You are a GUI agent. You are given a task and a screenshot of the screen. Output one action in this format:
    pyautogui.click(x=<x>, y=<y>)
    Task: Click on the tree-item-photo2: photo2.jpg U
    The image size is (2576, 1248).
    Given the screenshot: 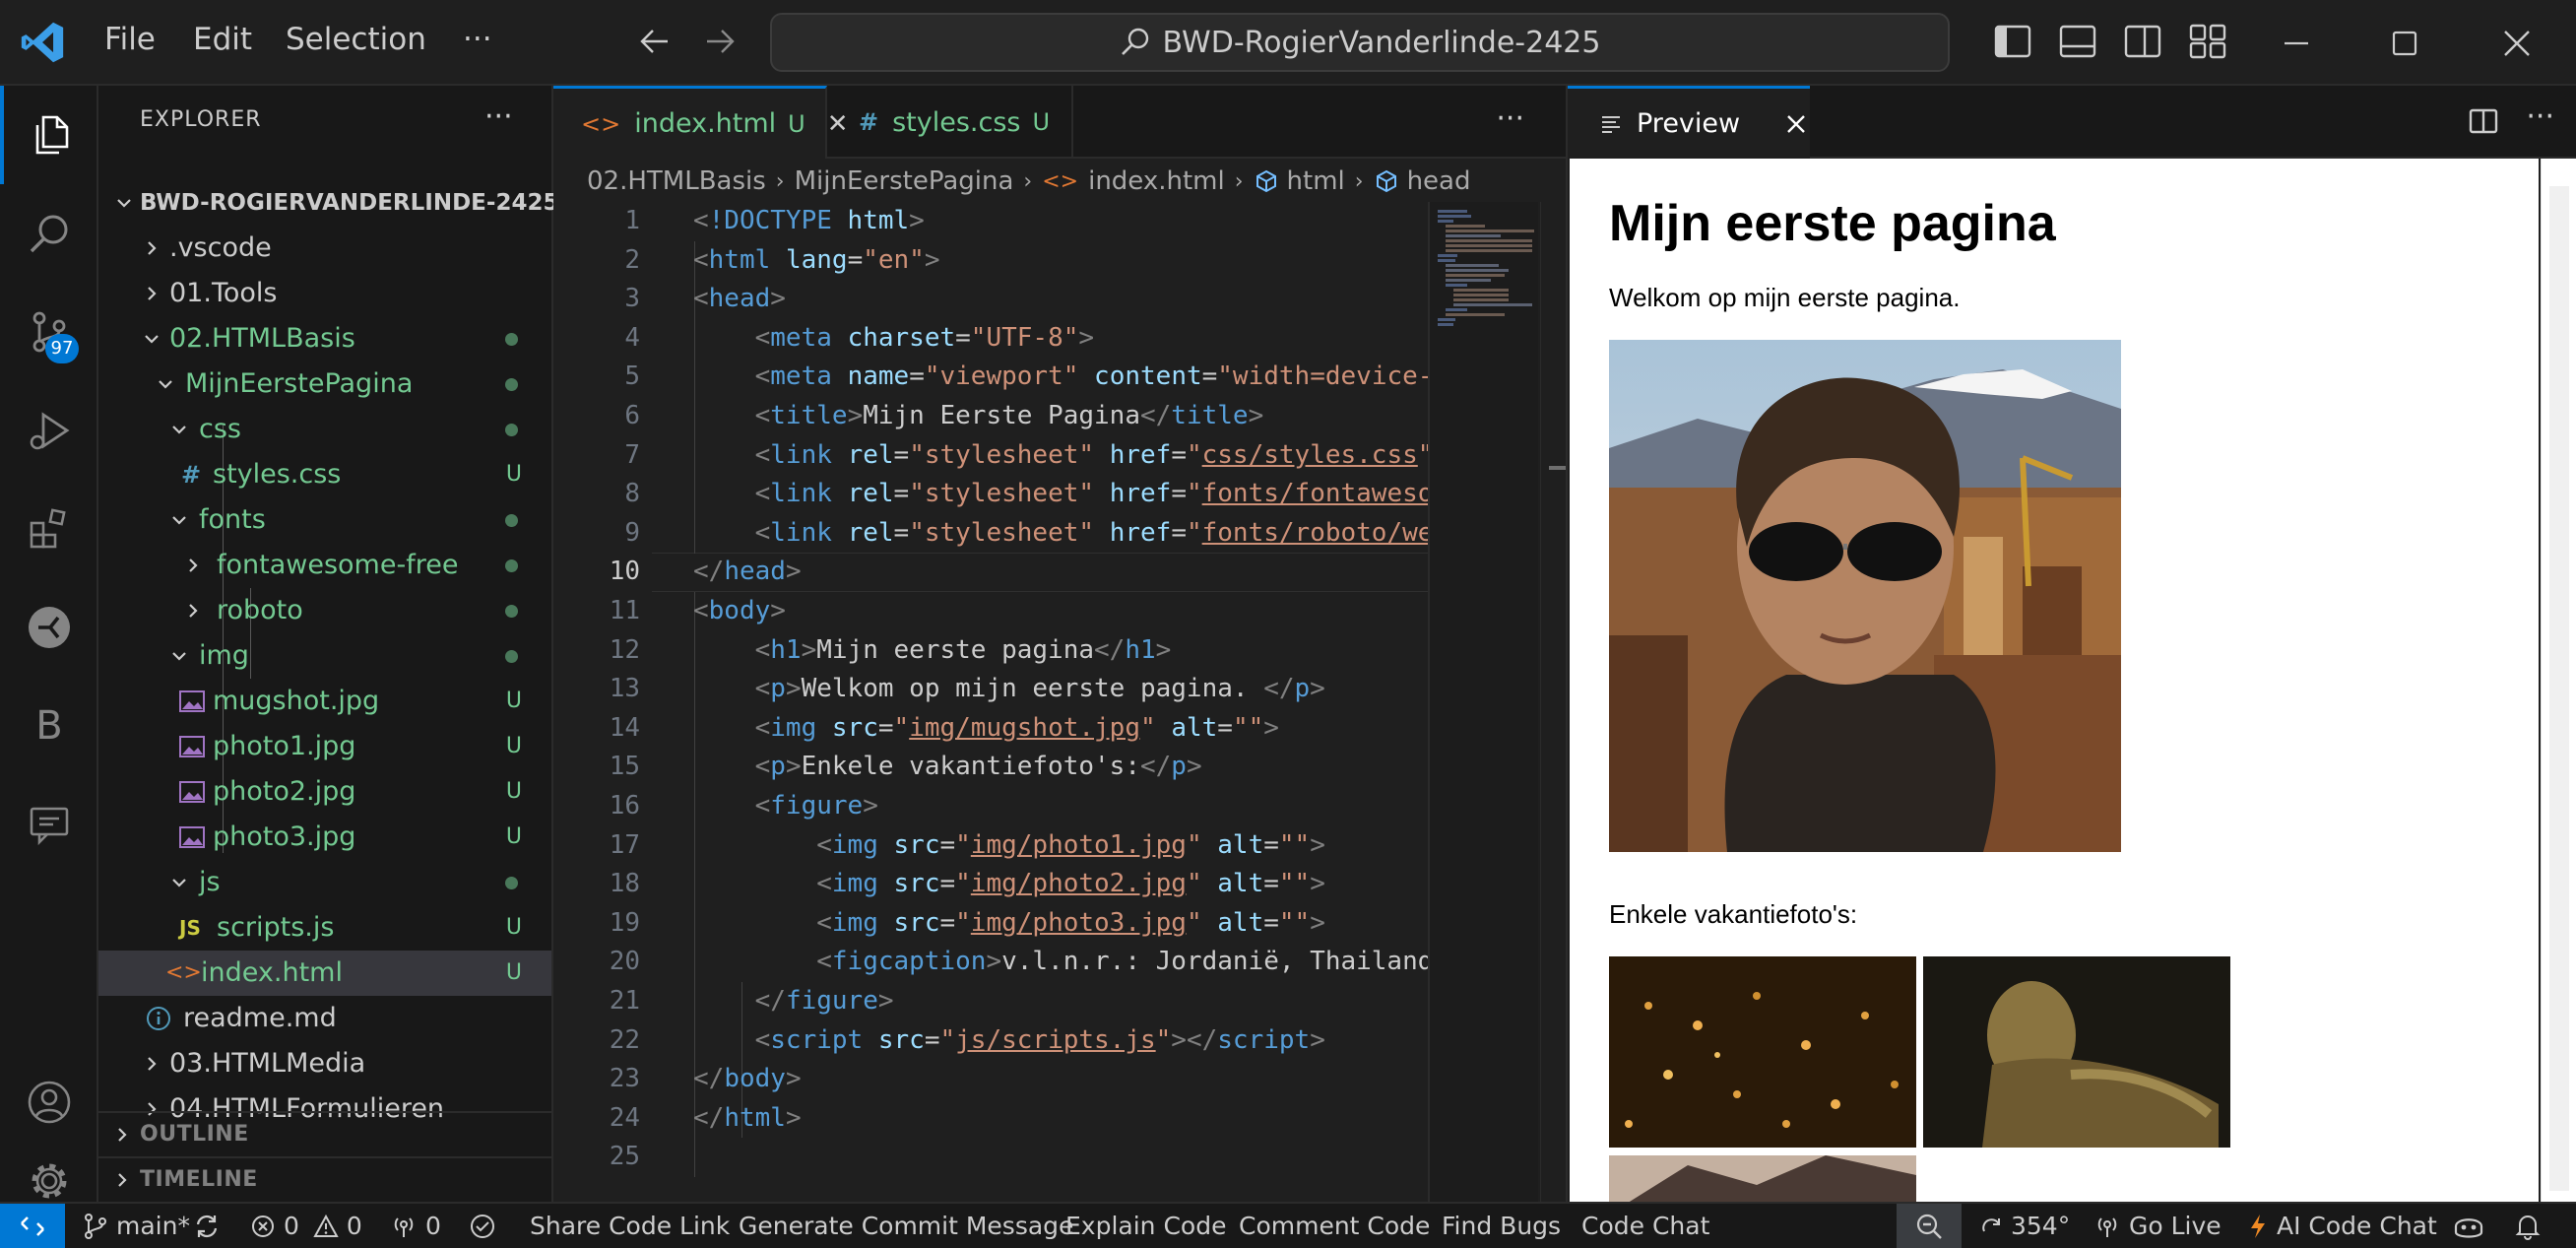 What is the action you would take?
    pyautogui.click(x=324, y=792)
    